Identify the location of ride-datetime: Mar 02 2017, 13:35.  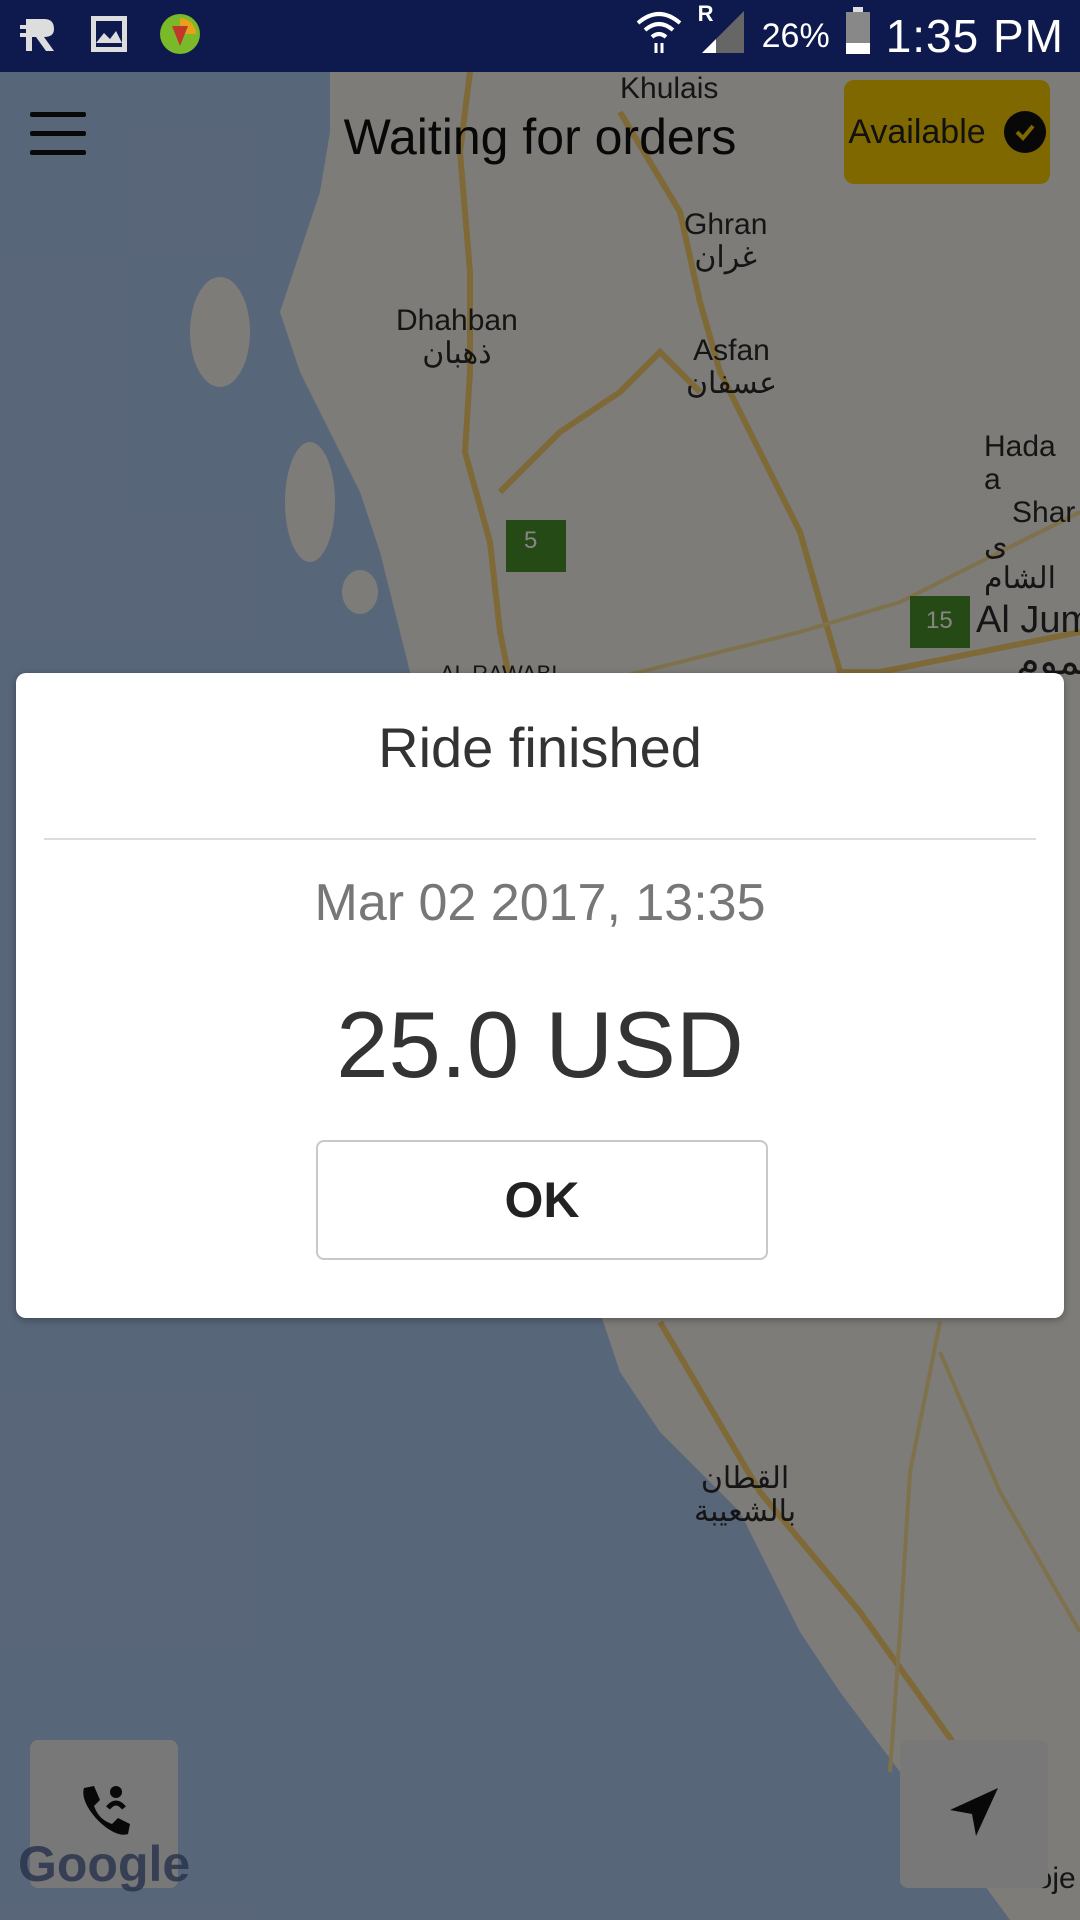
(540, 903).